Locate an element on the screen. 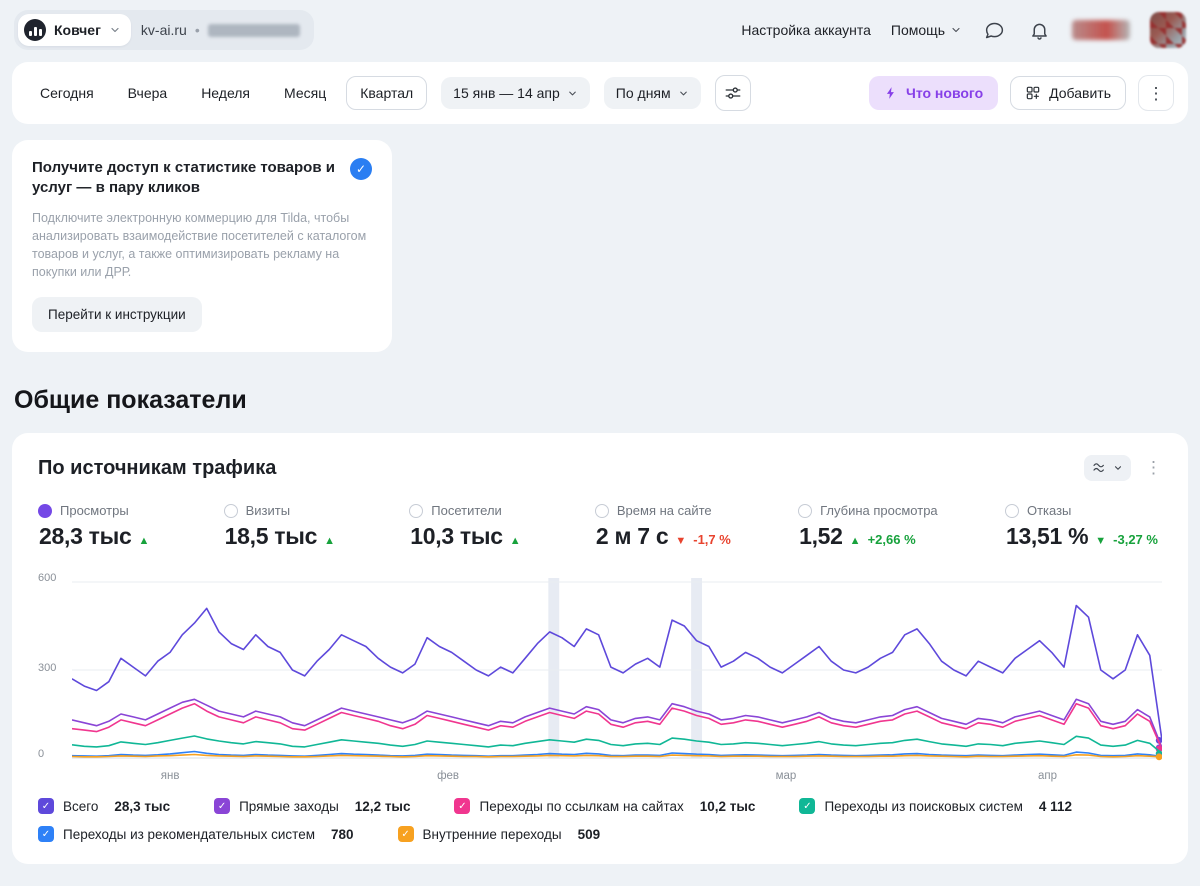 Image resolution: width=1200 pixels, height=886 pixels. counter-switcher: Ковчег is located at coordinates (74, 30).